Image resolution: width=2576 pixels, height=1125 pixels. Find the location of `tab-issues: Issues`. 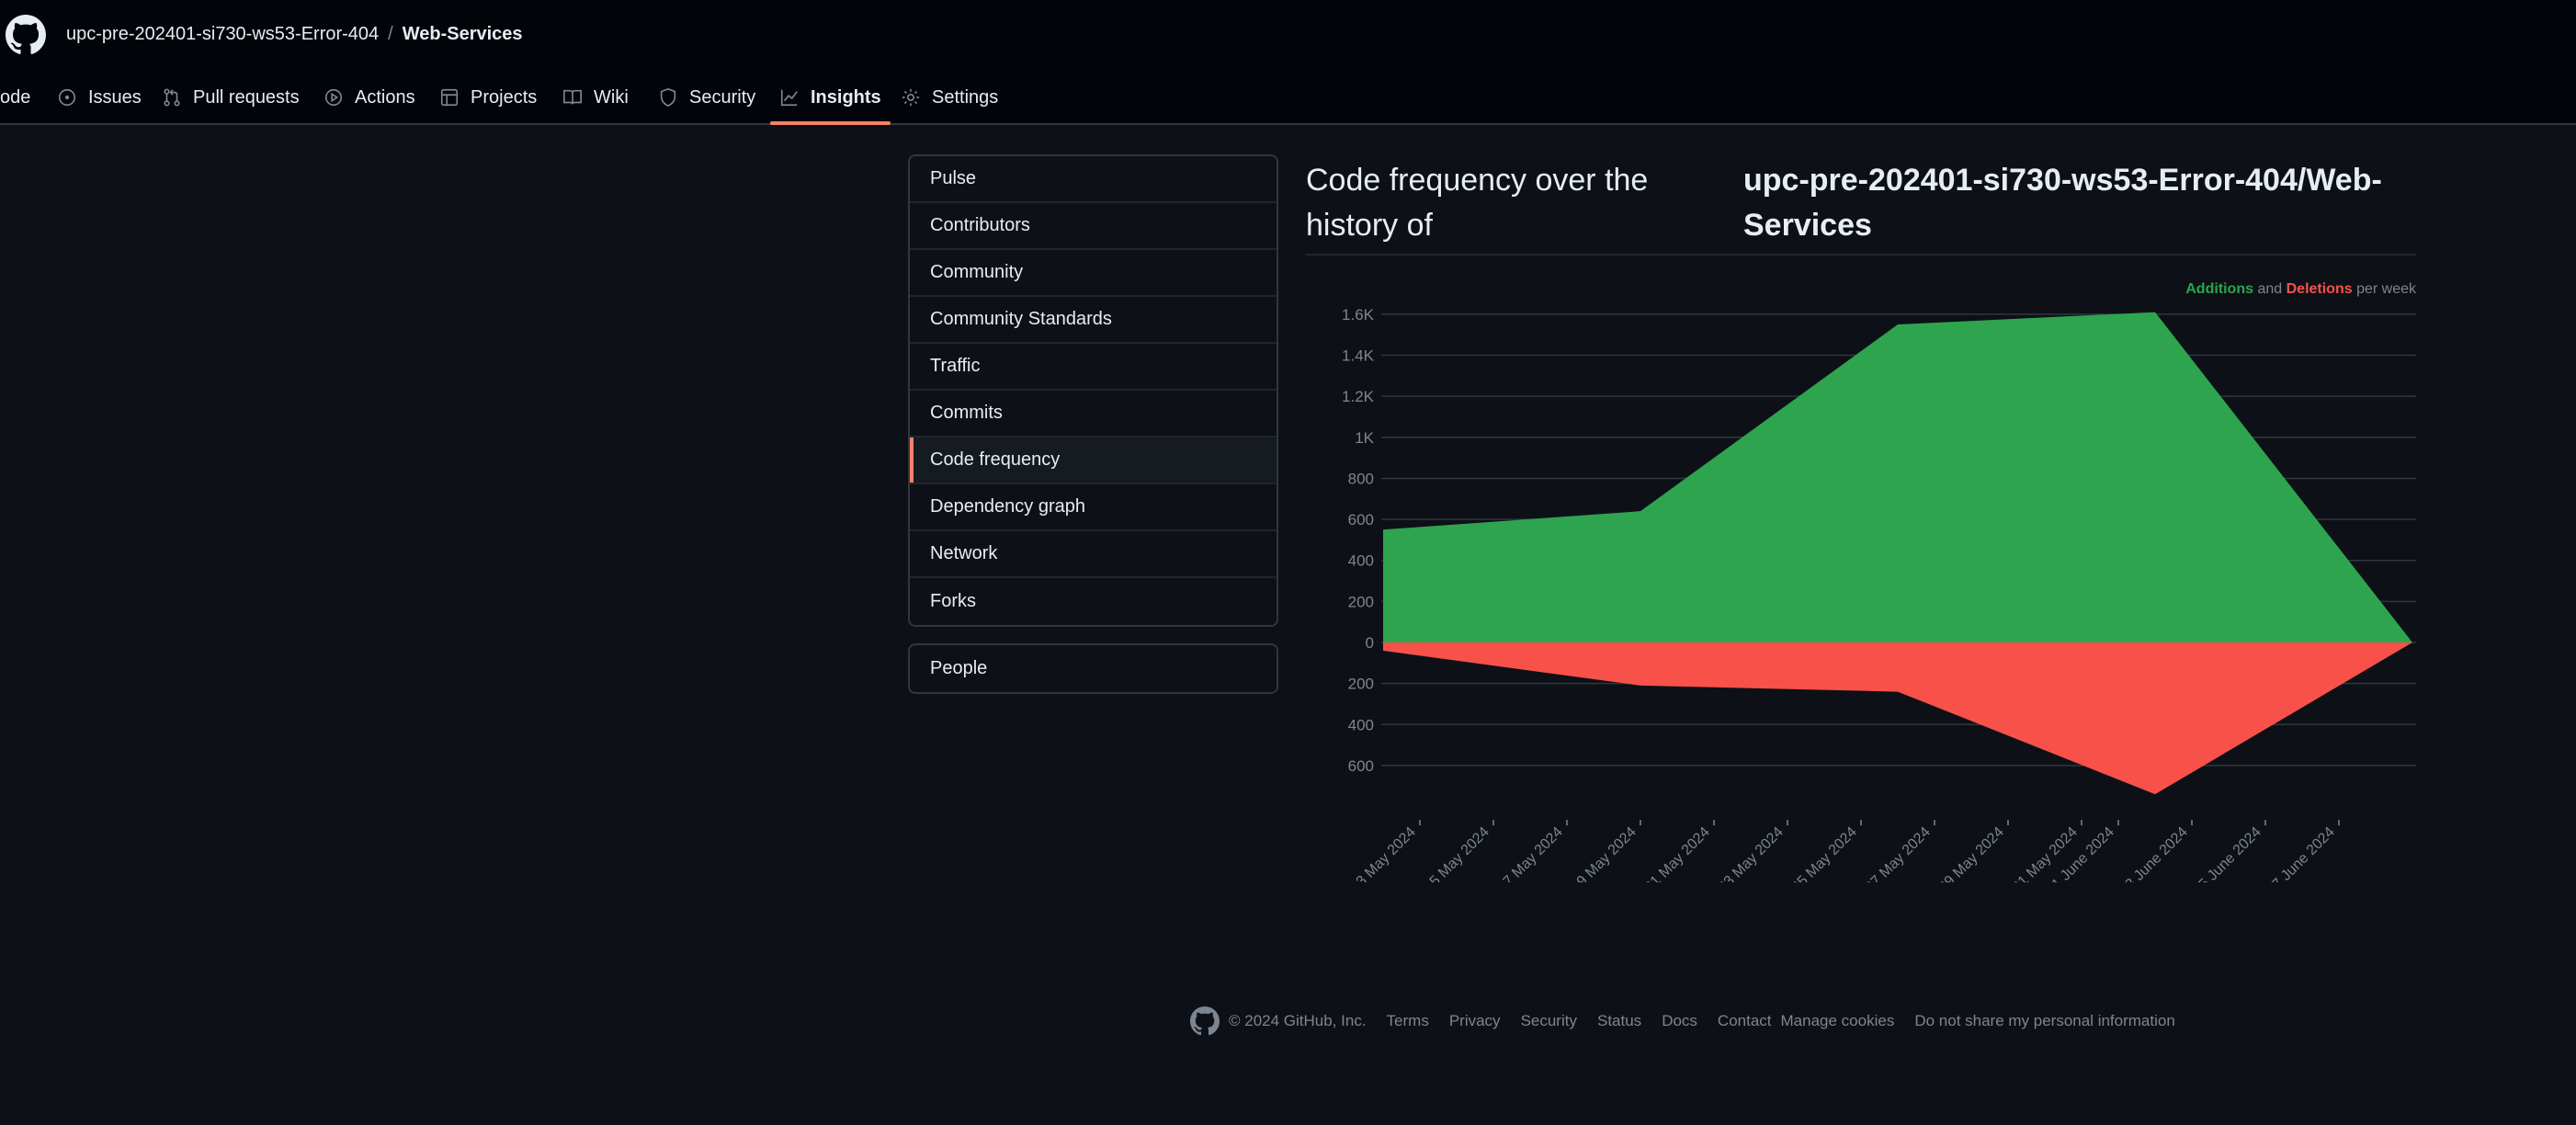

tab-issues: Issues is located at coordinates (99, 97).